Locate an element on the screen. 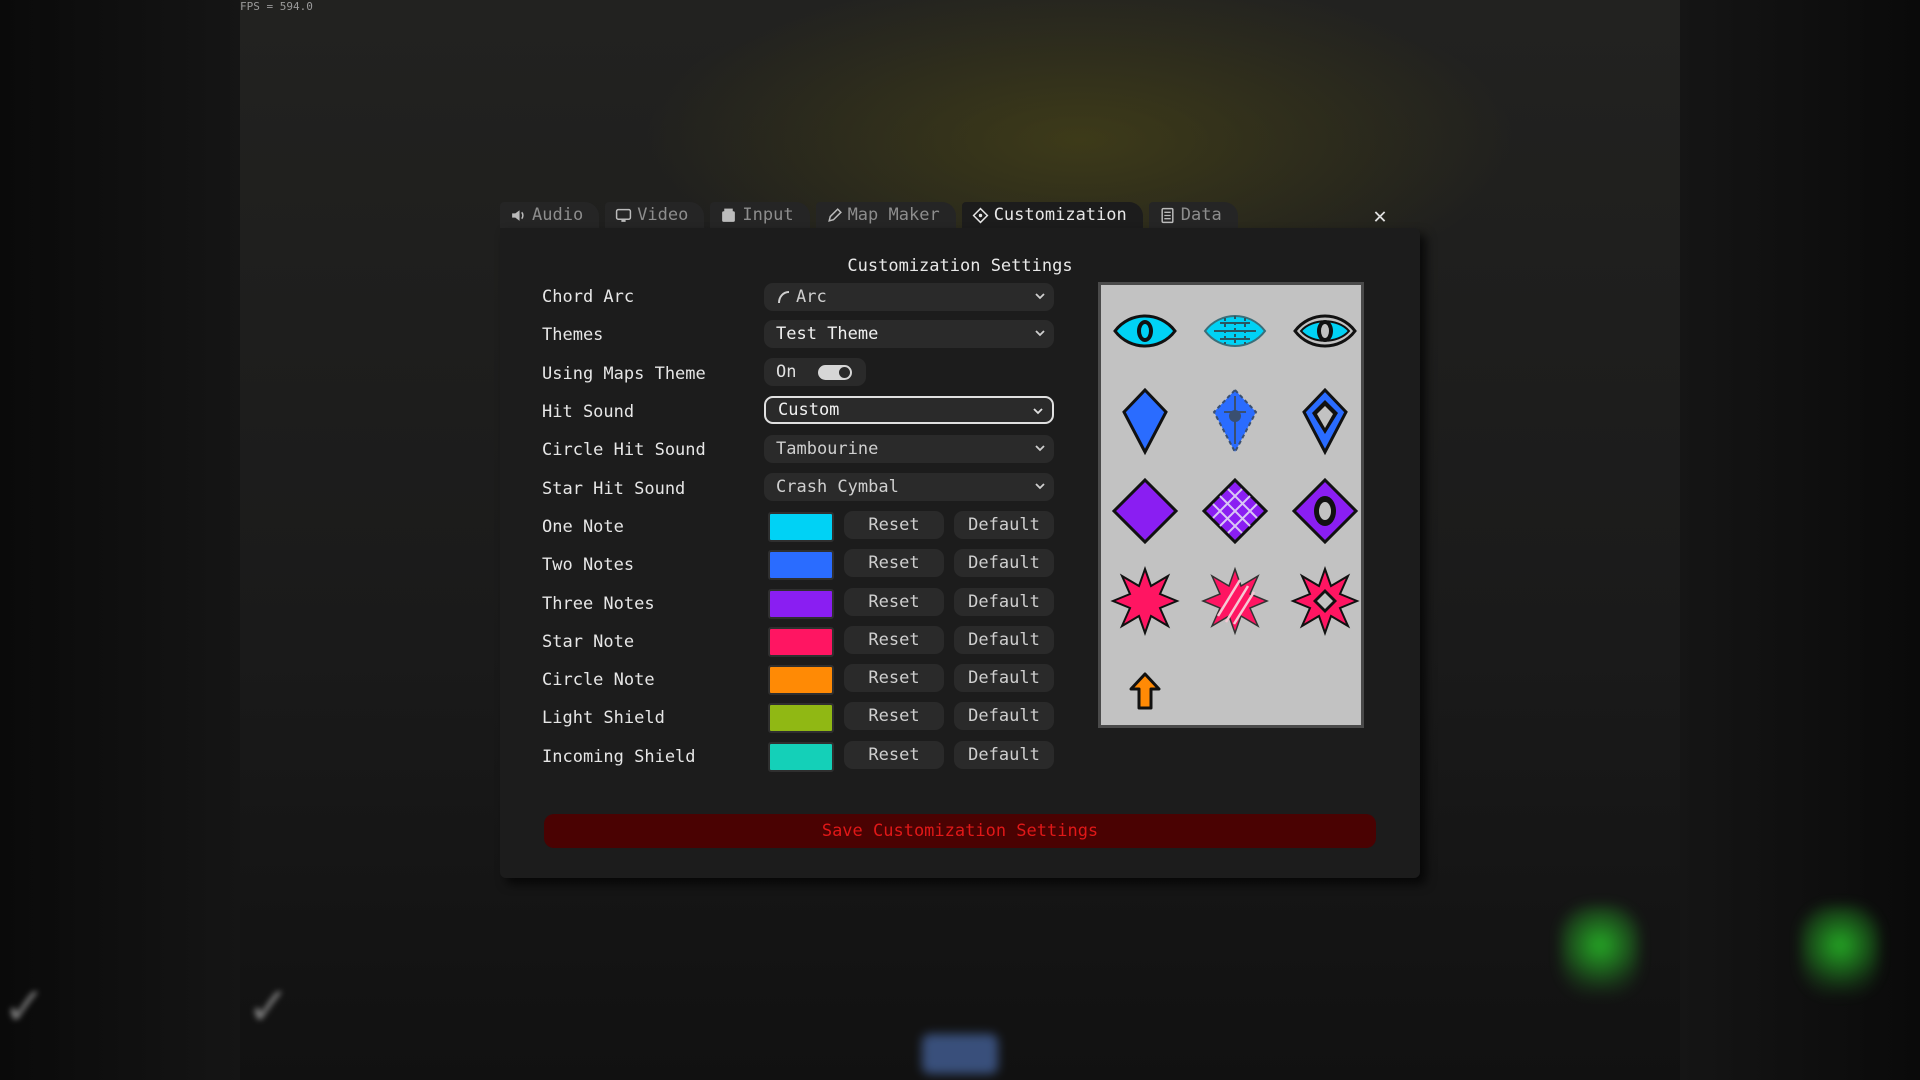 The height and width of the screenshot is (1080, 1920). hit-sound-label: Hit Sound is located at coordinates (588, 412).